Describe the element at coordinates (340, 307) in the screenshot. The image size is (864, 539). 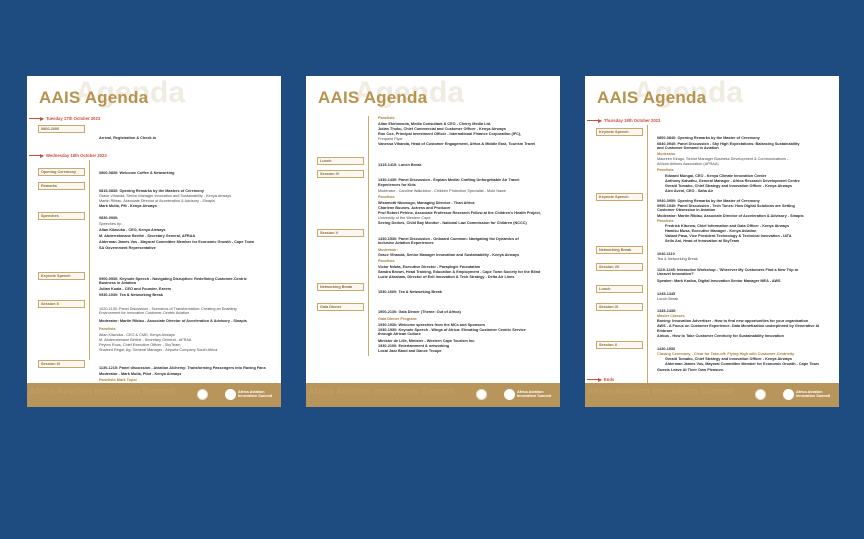
I see `session-label: Gala Dinner` at that location.